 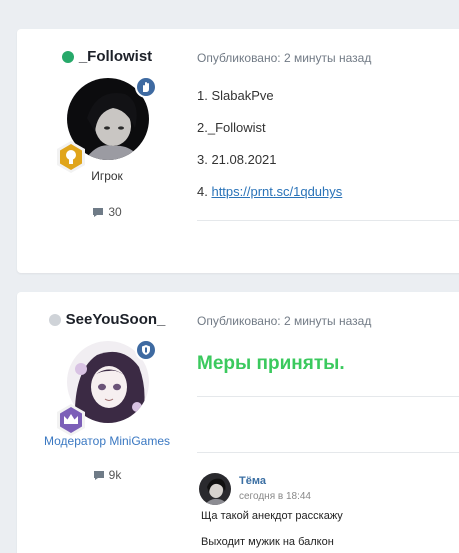 I want to click on author-username: _Followist, so click(x=107, y=56).